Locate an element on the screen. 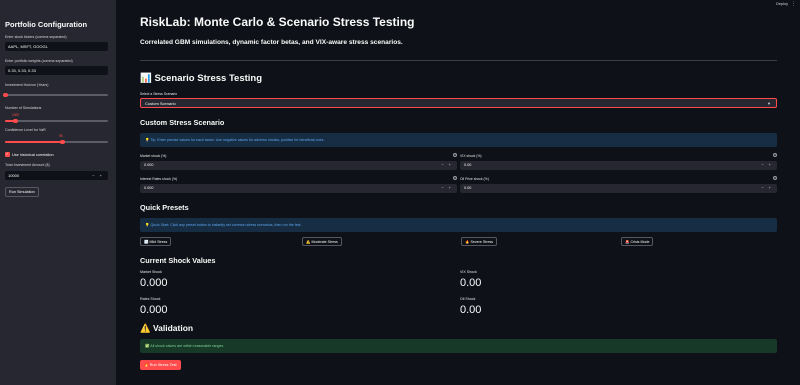 Image resolution: width=800 pixels, height=385 pixels. market-shock-value: 0.000 is located at coordinates (149, 165).